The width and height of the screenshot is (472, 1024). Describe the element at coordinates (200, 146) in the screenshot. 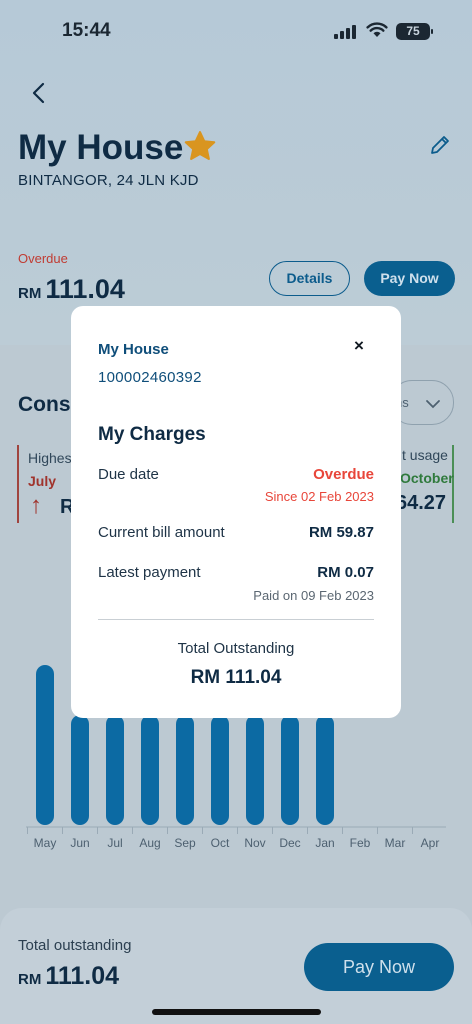

I see `favorite-star-icon` at that location.